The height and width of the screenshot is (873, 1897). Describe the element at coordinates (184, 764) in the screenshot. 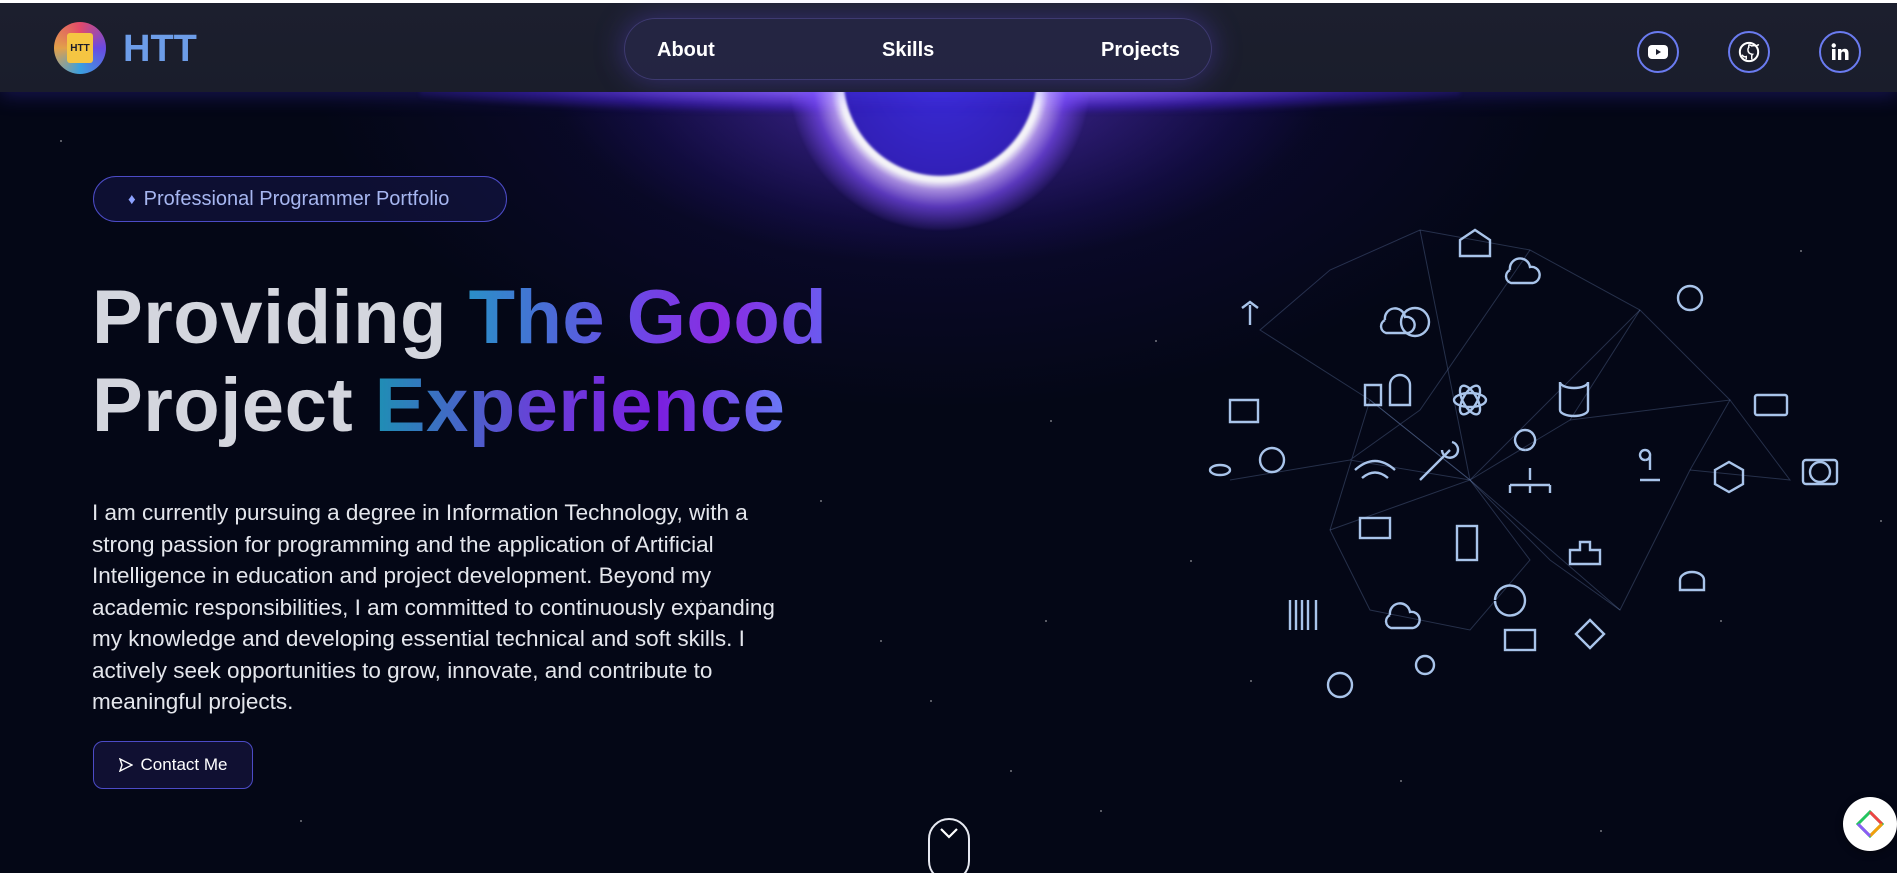

I see `contact-me-label: Contact Me` at that location.